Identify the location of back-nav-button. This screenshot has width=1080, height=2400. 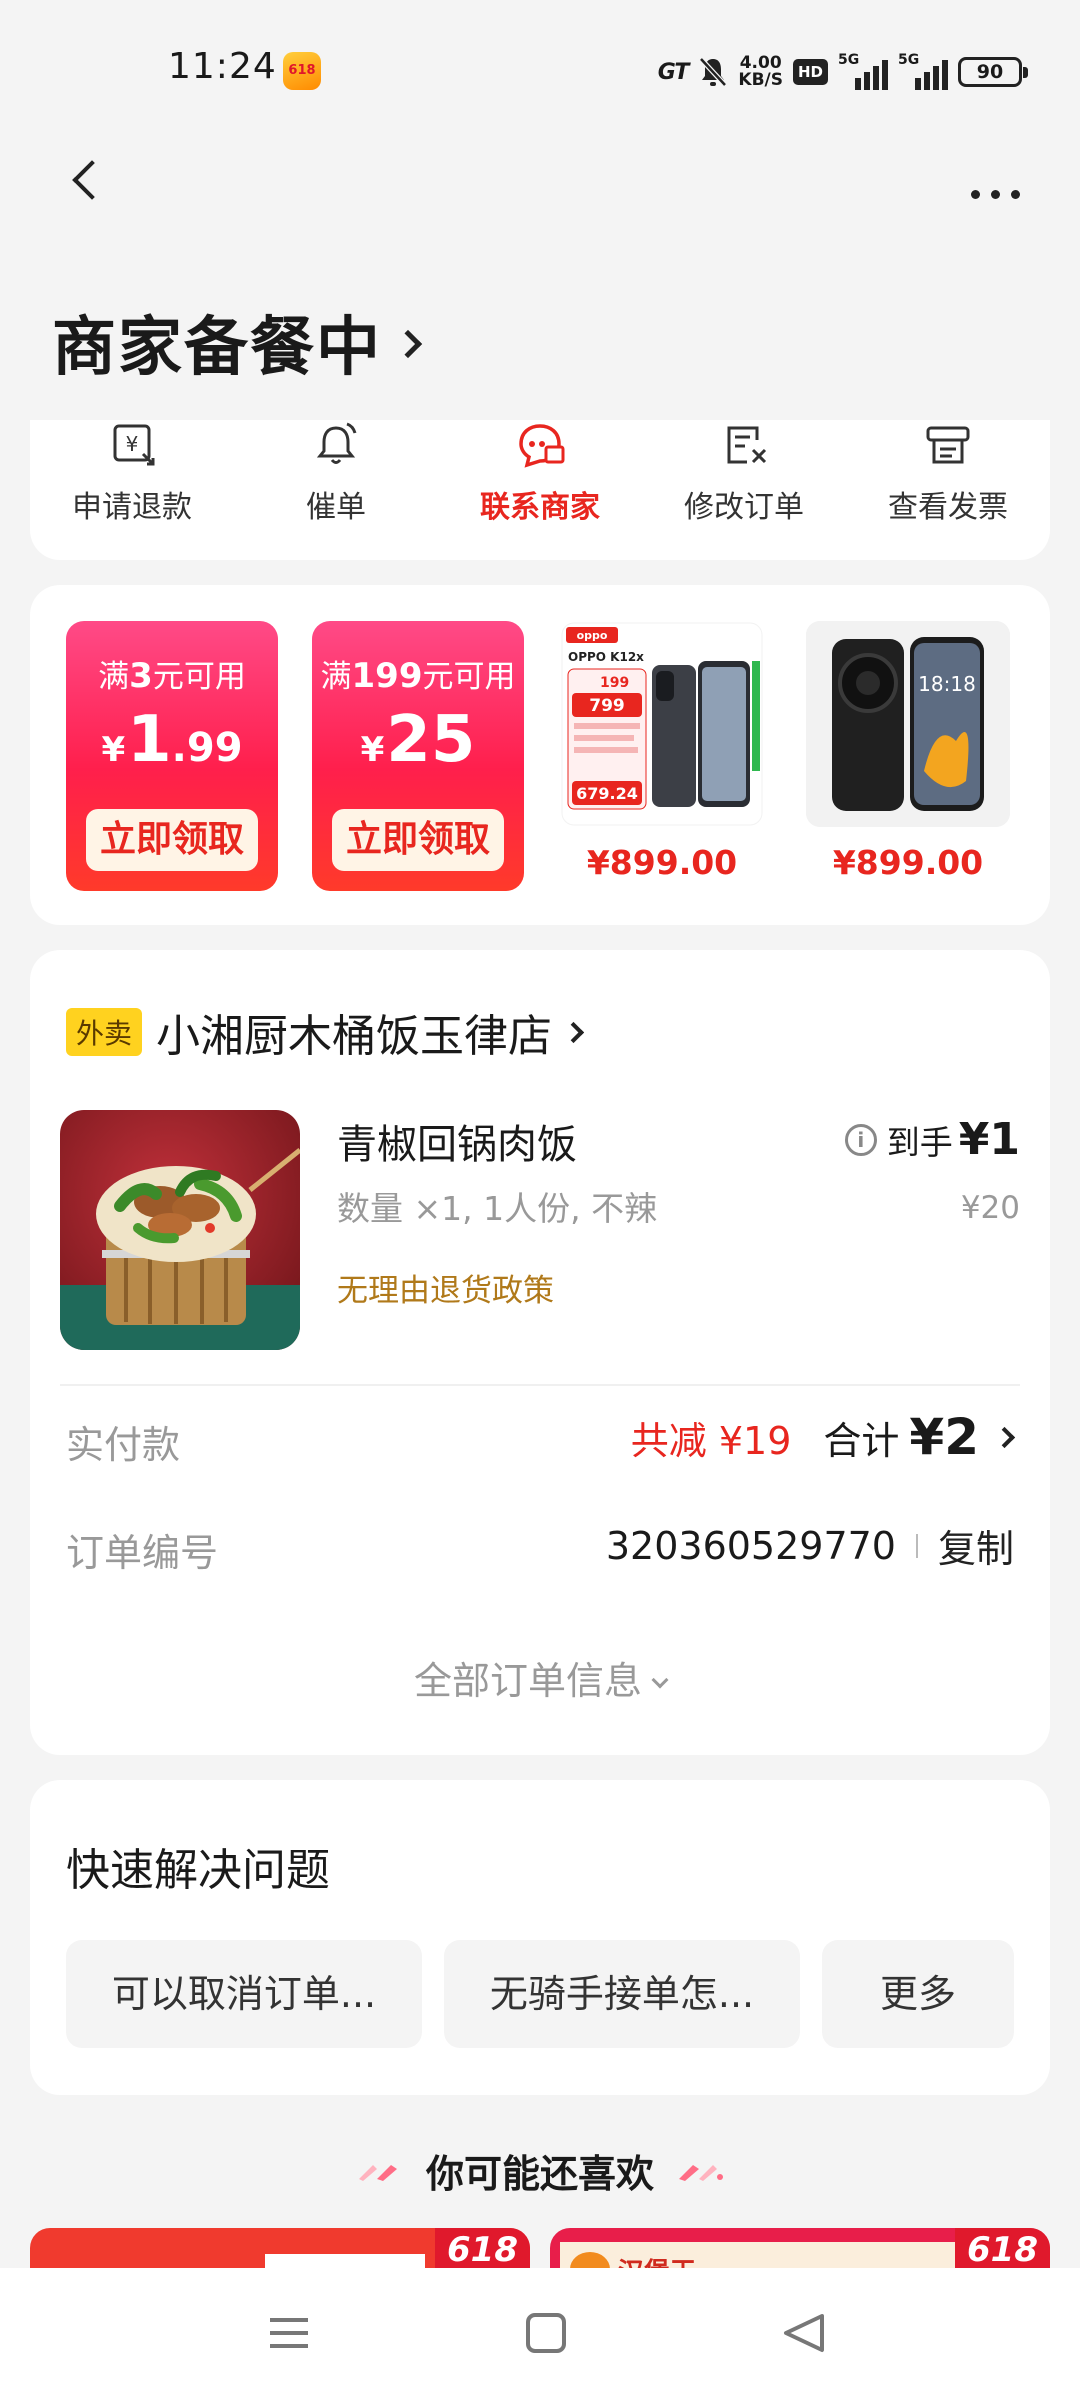
(804, 2334).